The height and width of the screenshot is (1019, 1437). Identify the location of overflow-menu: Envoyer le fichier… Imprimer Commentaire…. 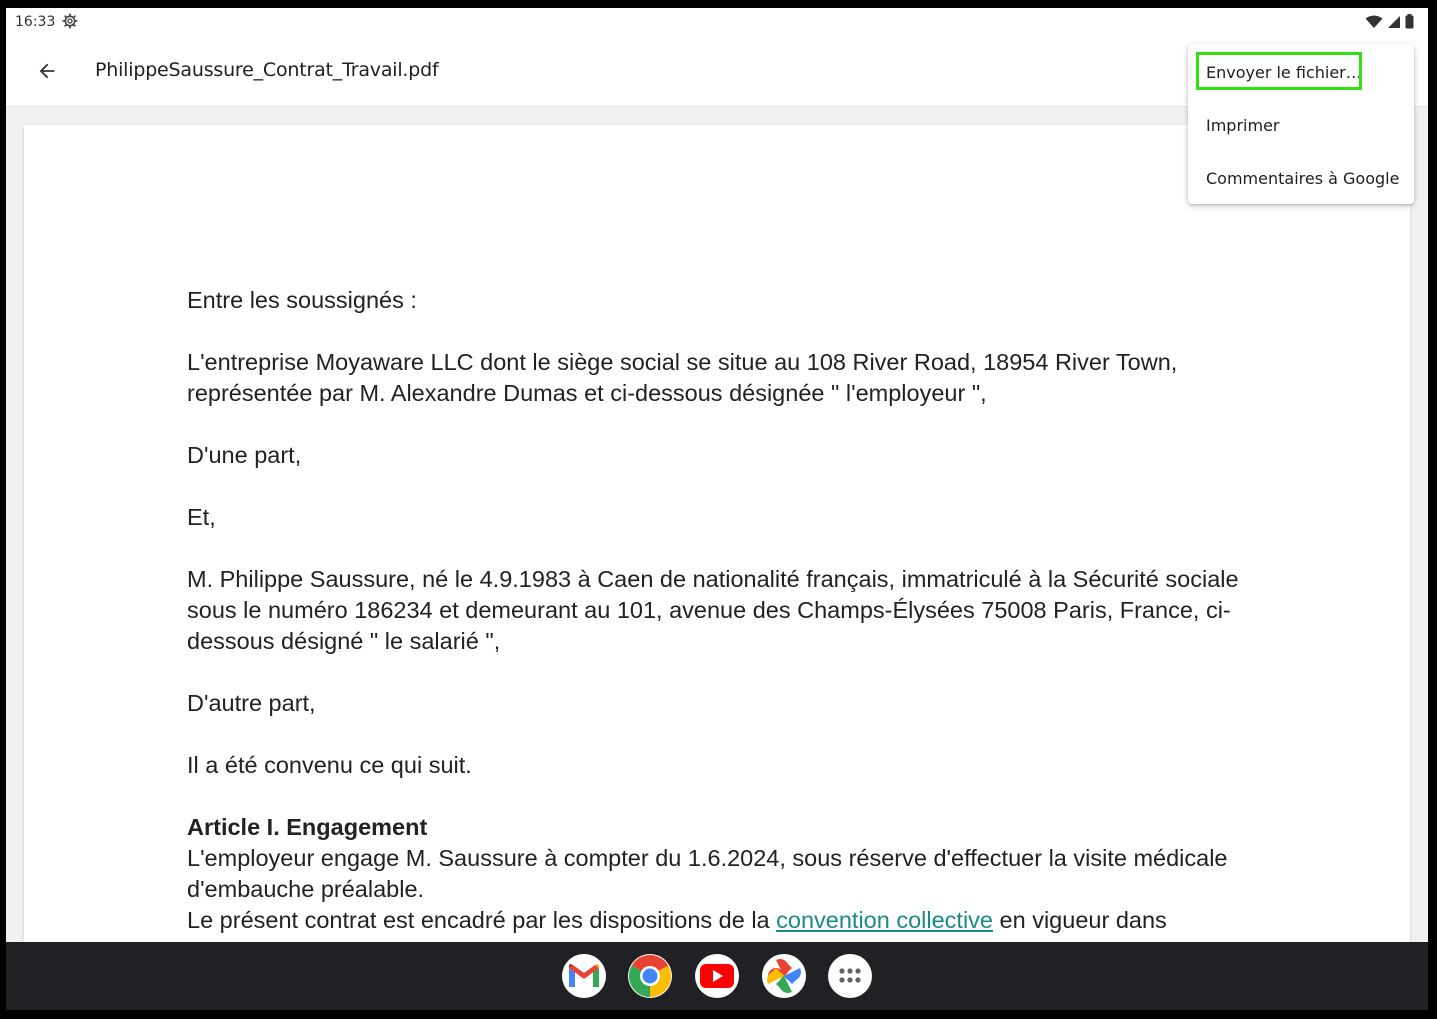
(1301, 124).